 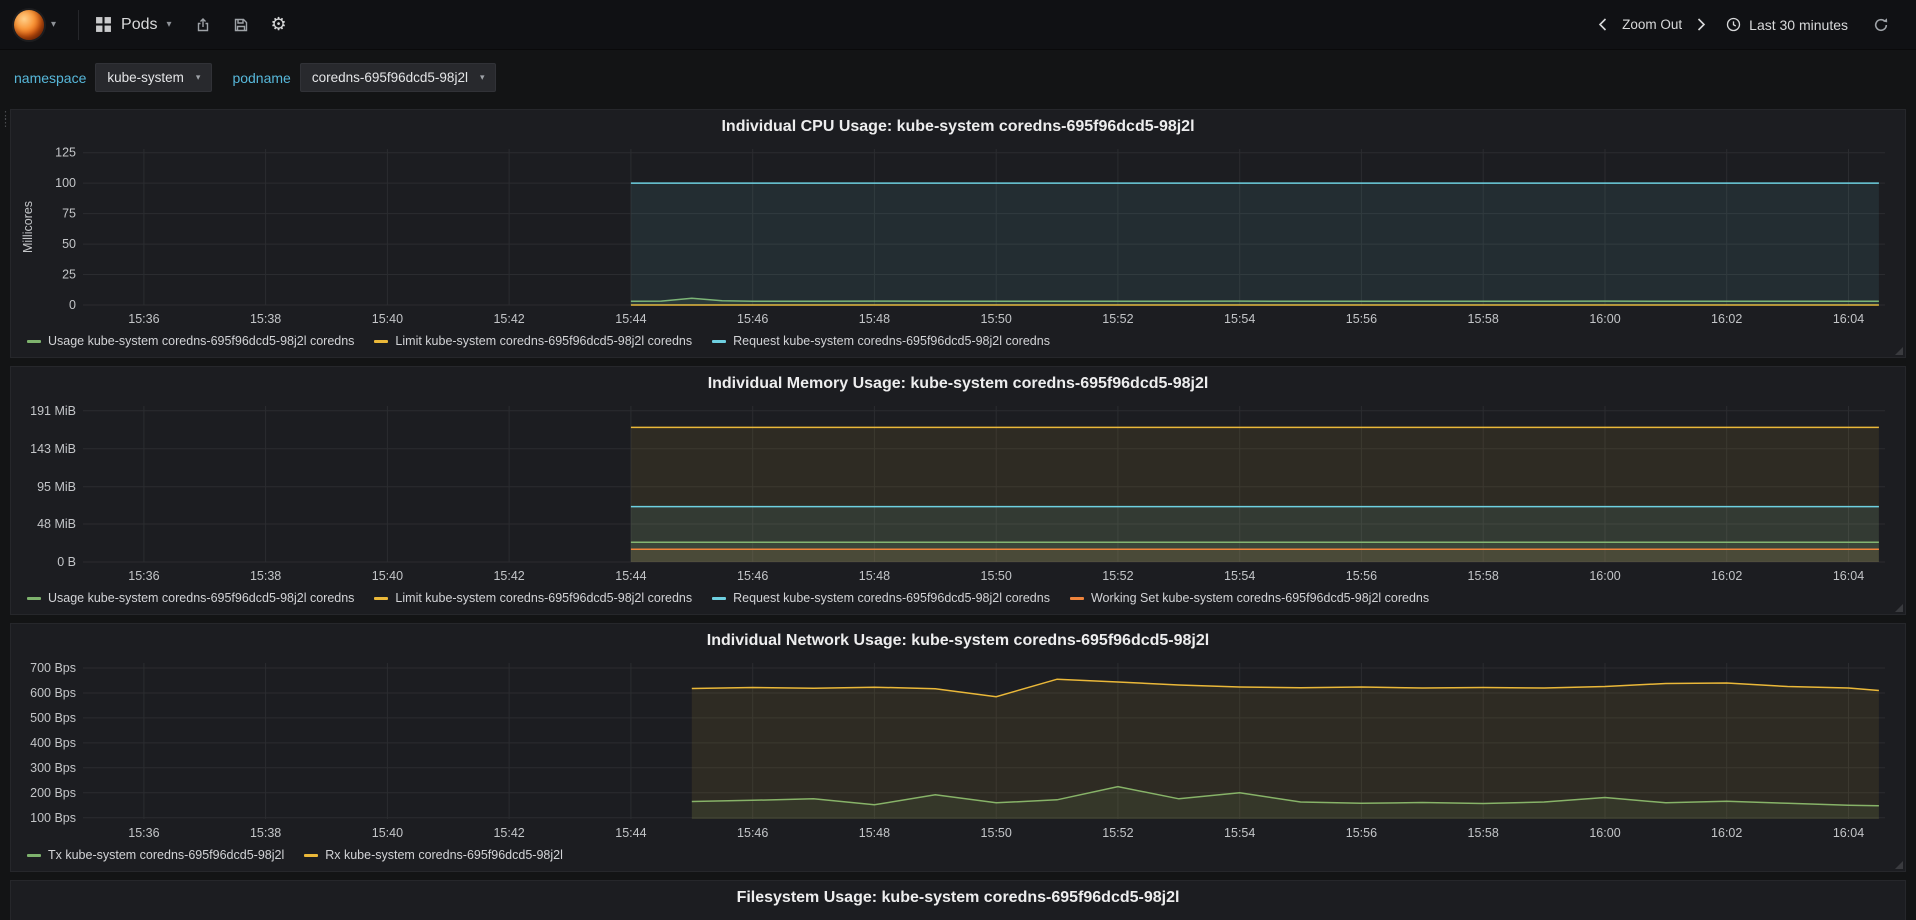 I want to click on dashboard-title: Pods, so click(x=139, y=24).